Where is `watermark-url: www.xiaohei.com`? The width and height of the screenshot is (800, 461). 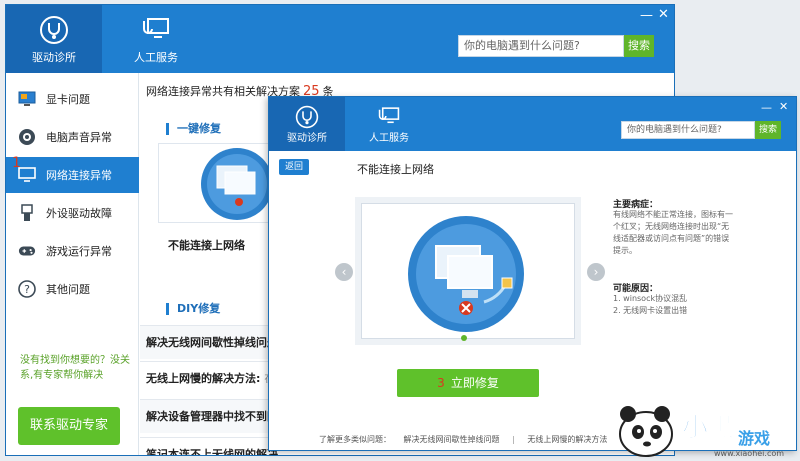 watermark-url: www.xiaohei.com is located at coordinates (749, 453).